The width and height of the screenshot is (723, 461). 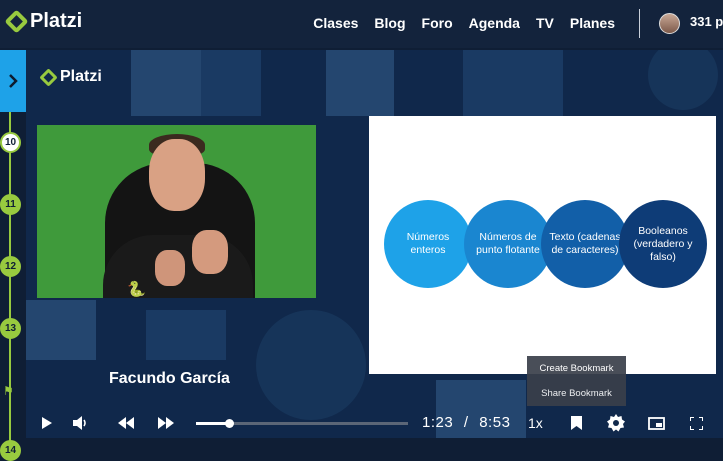 I want to click on rewind-button, so click(x=126, y=423).